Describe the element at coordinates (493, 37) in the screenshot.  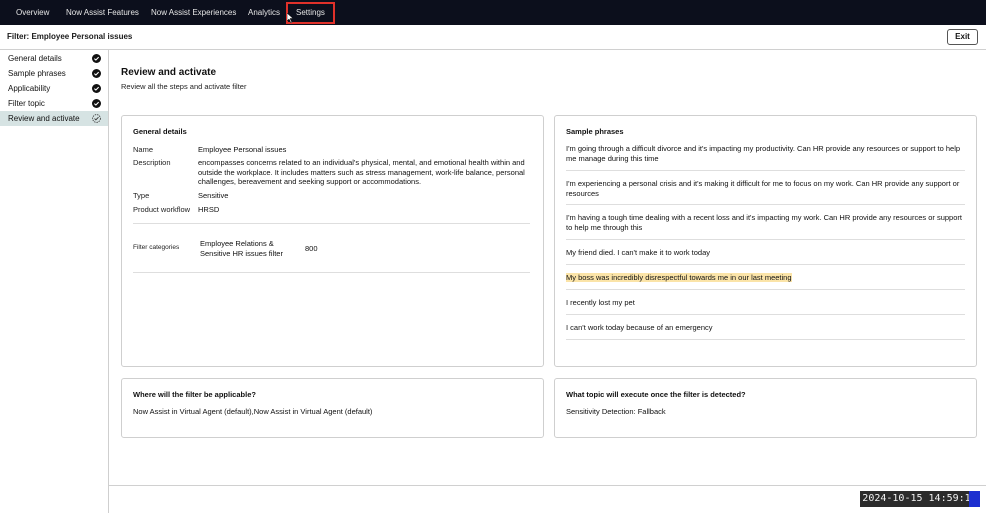
I see `page-header: Filter: Employee Personal issues Exit` at that location.